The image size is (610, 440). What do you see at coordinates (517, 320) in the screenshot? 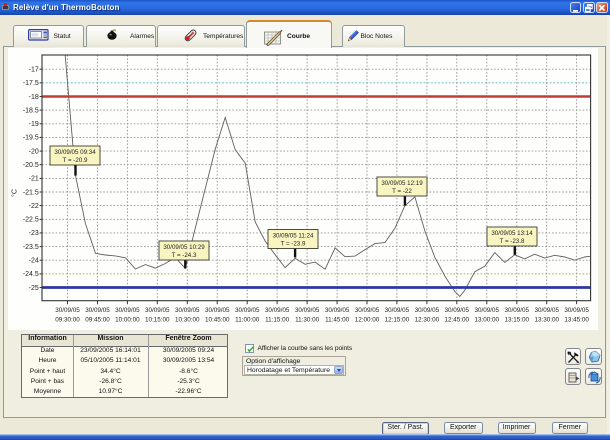
I see `svg-text: 13:15:00` at bounding box center [517, 320].